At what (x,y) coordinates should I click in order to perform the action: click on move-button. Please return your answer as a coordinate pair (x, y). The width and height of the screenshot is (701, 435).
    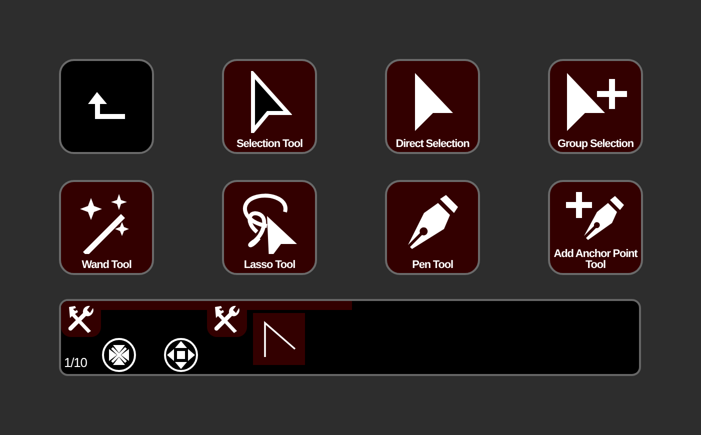
    Looking at the image, I should click on (180, 355).